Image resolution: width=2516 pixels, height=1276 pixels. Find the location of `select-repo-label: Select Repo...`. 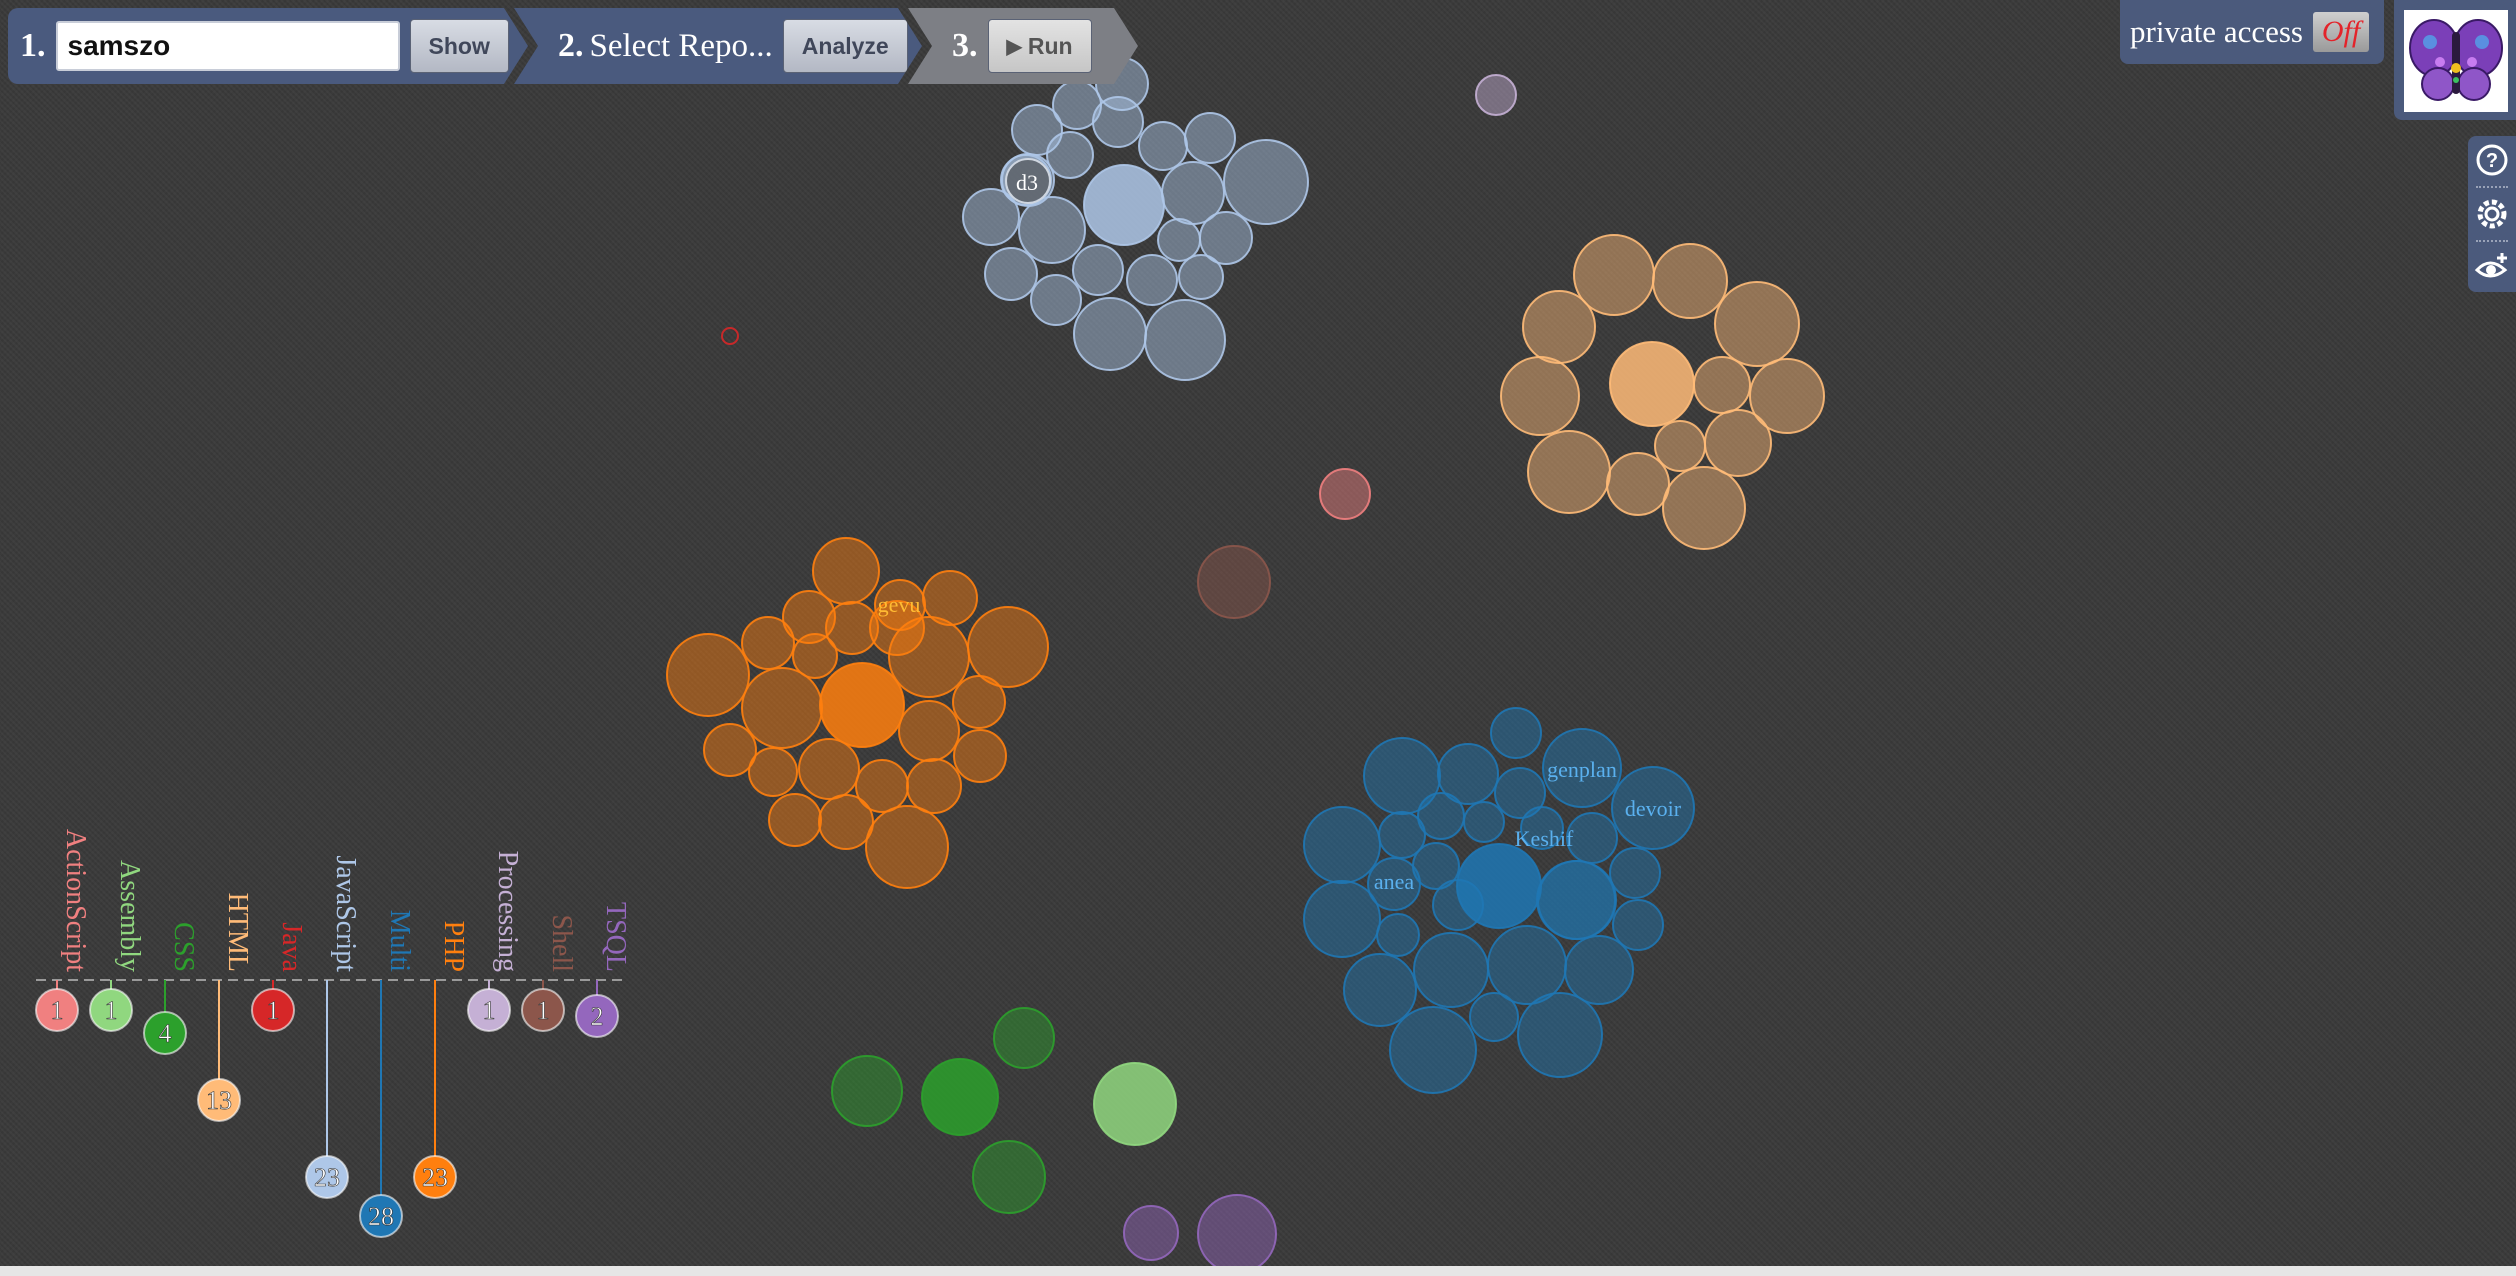

select-repo-label: Select Repo... is located at coordinates (681, 46).